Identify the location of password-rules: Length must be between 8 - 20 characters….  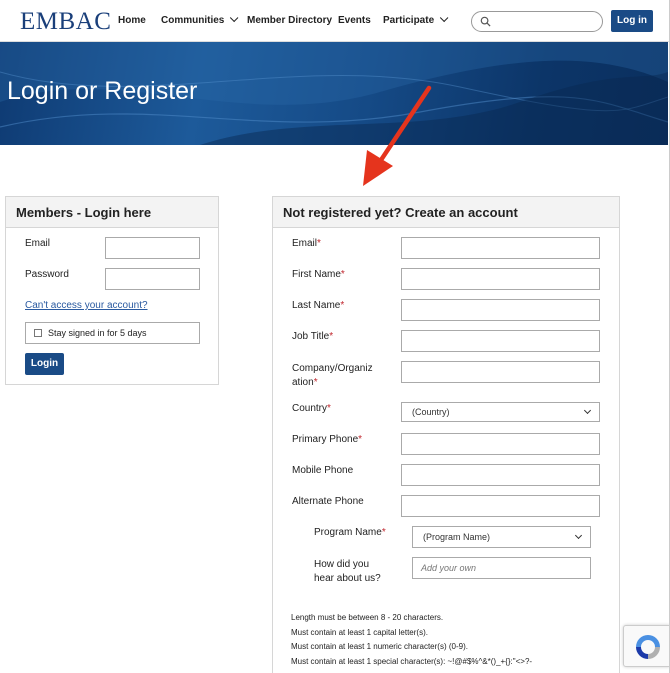
(411, 640).